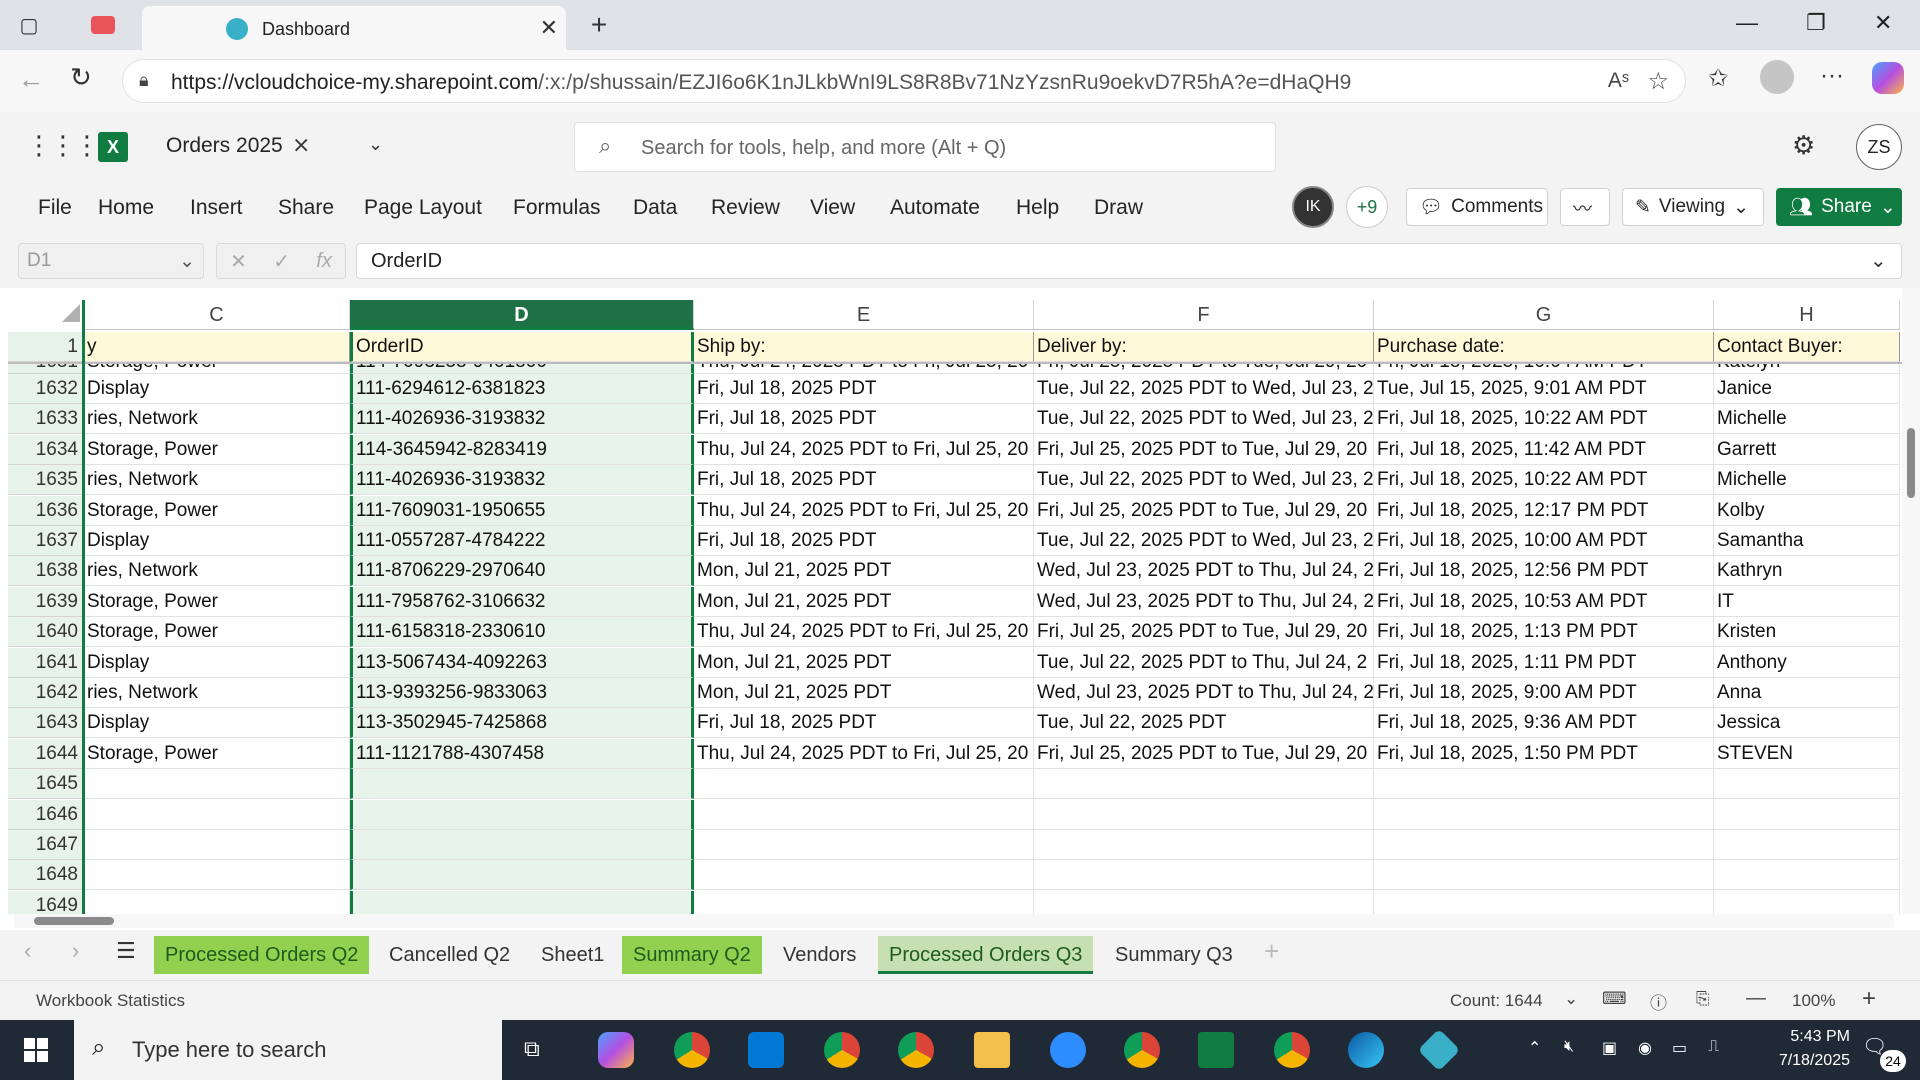 The height and width of the screenshot is (1080, 1920). Describe the element at coordinates (766, 1050) in the screenshot. I see `outlook-icon` at that location.